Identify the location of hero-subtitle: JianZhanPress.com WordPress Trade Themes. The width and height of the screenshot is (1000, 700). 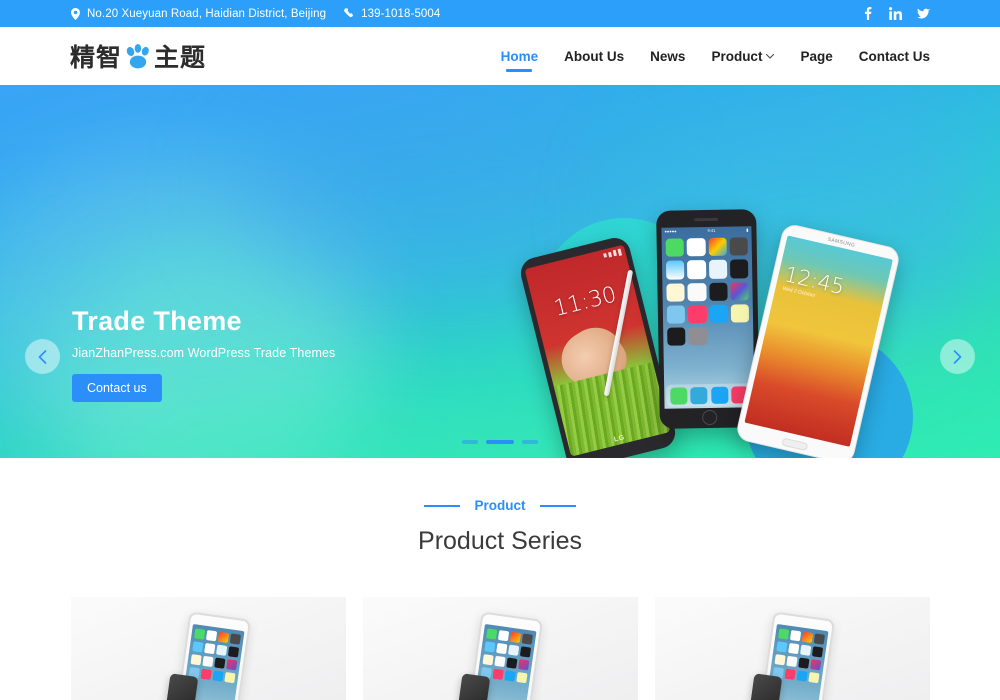
(204, 352).